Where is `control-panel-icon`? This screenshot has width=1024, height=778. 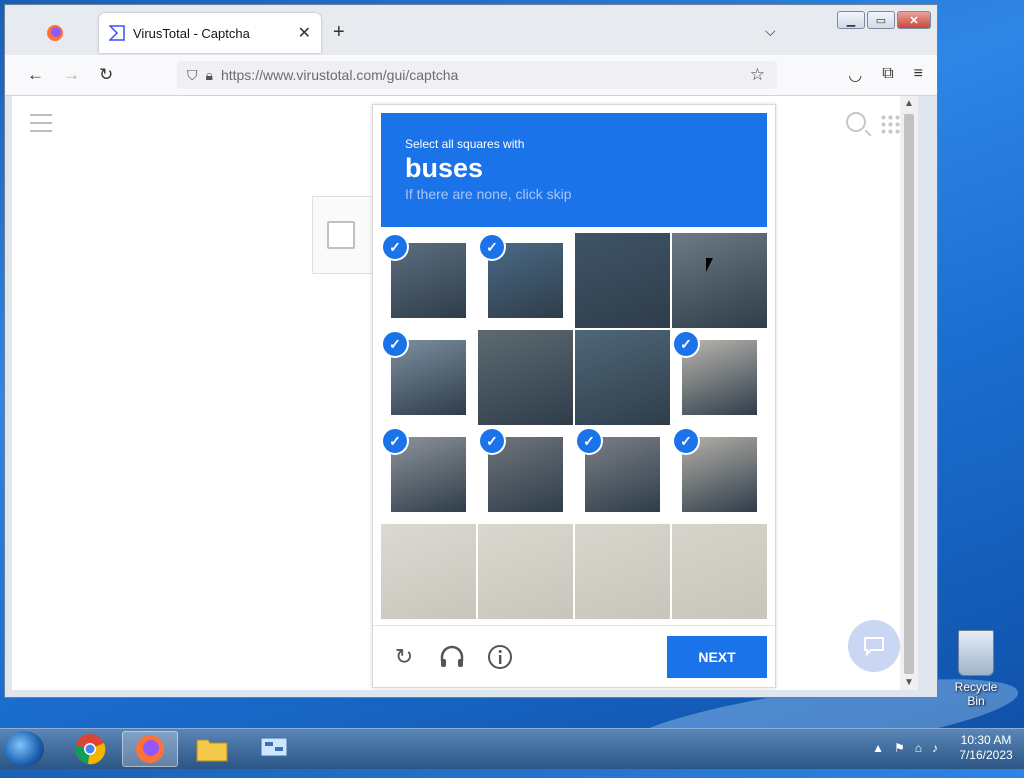 control-panel-icon is located at coordinates (274, 747).